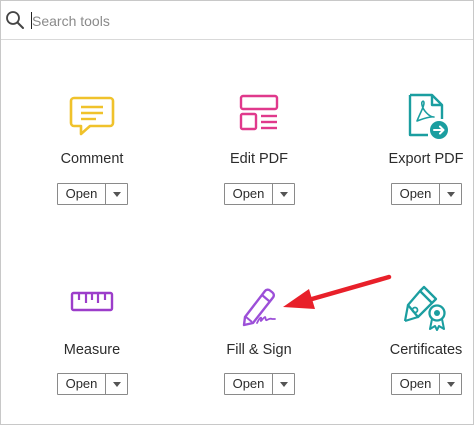 This screenshot has height=433, width=474. I want to click on tool-comment: Comment, so click(92, 168).